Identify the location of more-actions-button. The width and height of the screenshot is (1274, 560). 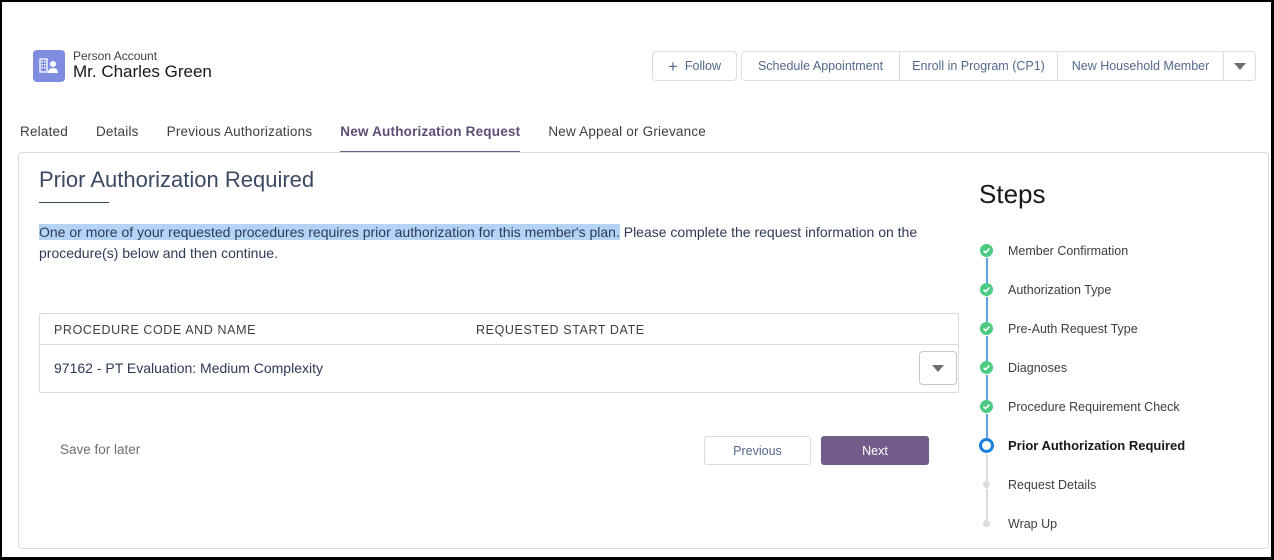
(1239, 66).